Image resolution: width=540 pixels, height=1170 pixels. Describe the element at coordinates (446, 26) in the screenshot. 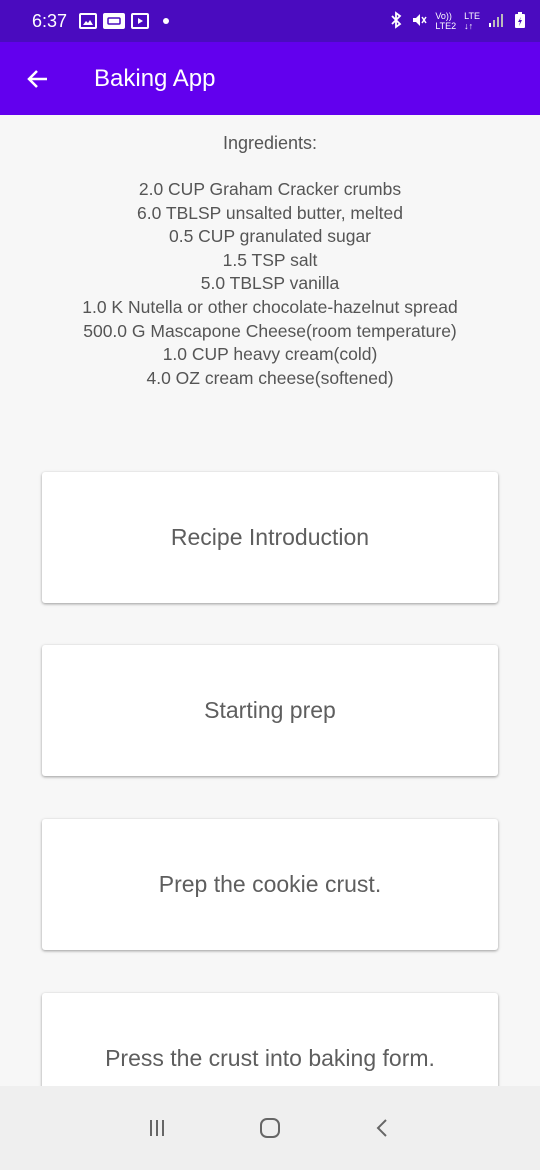

I see `lte2-label: LTE2` at that location.